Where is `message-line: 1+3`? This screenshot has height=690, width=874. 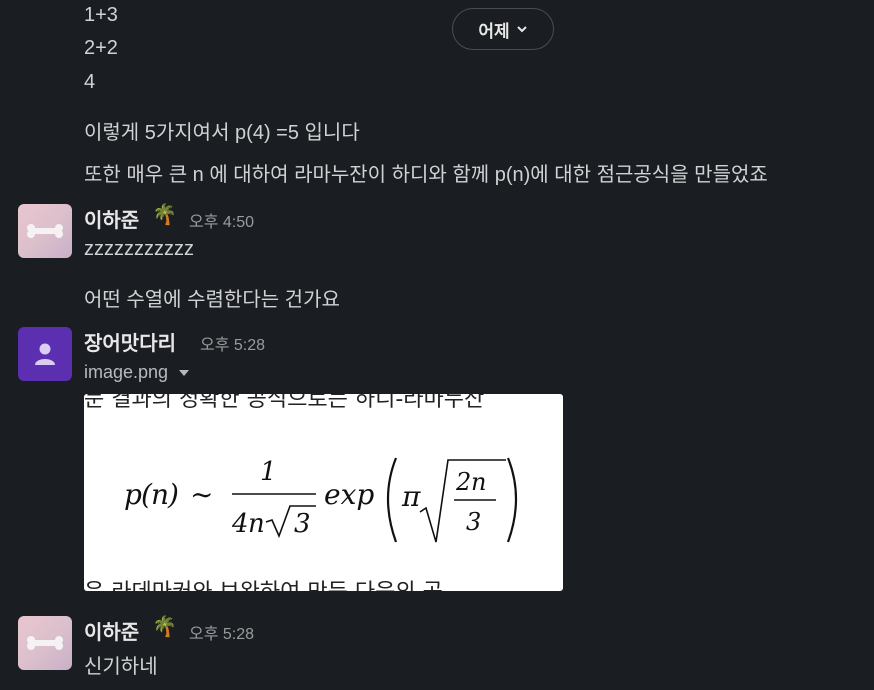
message-line: 1+3 is located at coordinates (101, 15).